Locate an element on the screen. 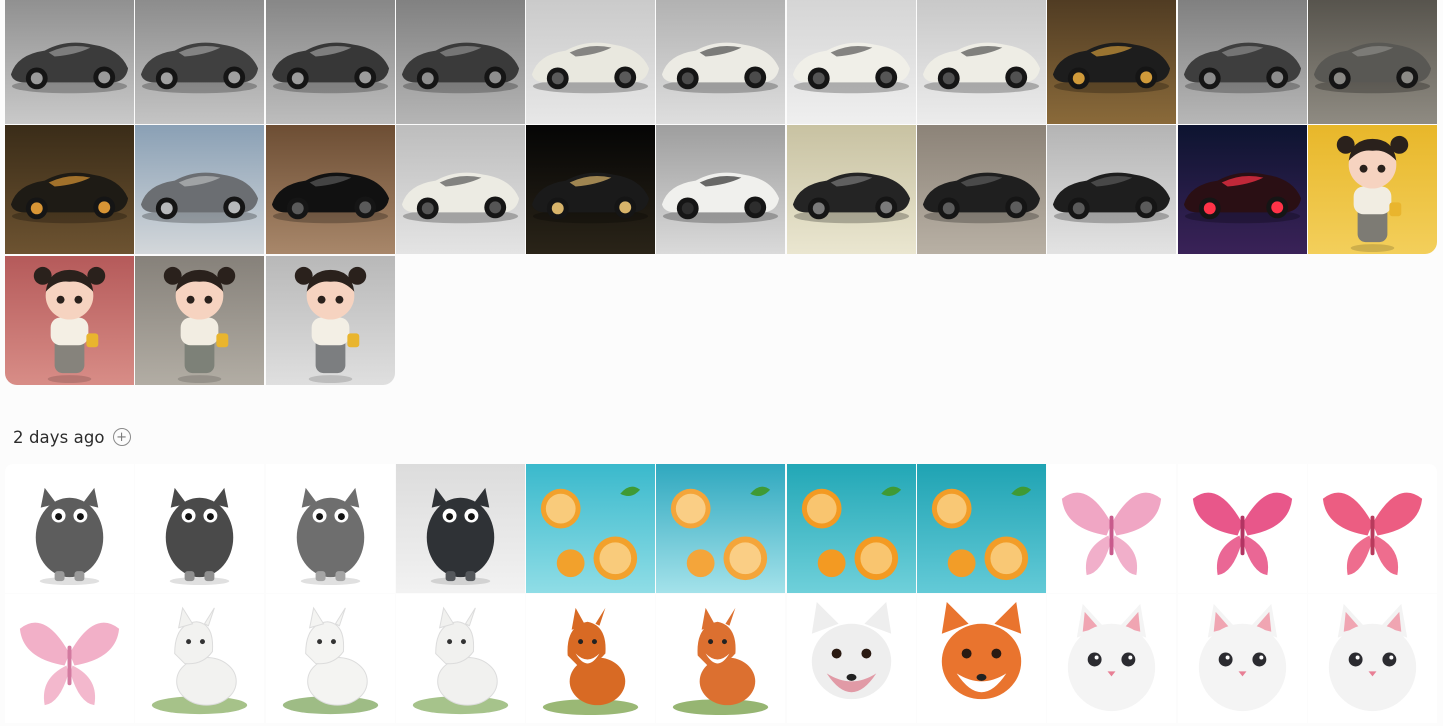 The width and height of the screenshot is (1443, 726). plus-circle-icon: + is located at coordinates (121, 437).